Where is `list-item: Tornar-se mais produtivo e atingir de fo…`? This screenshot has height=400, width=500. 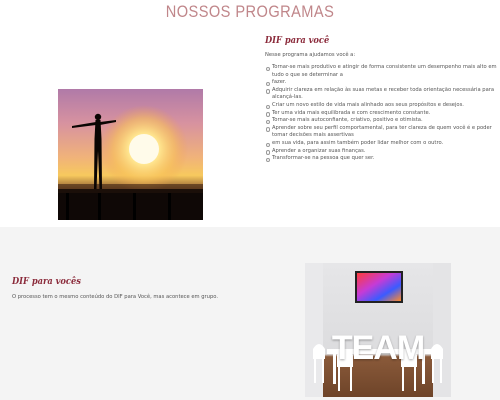 list-item: Tornar-se mais produtivo e atingir de fo… is located at coordinates (382, 71).